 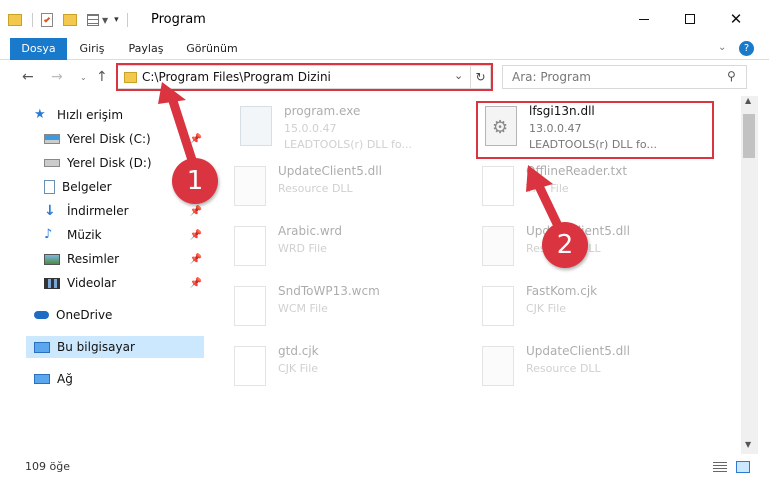 What do you see at coordinates (498, 186) in the screenshot?
I see `text-file-icon` at bounding box center [498, 186].